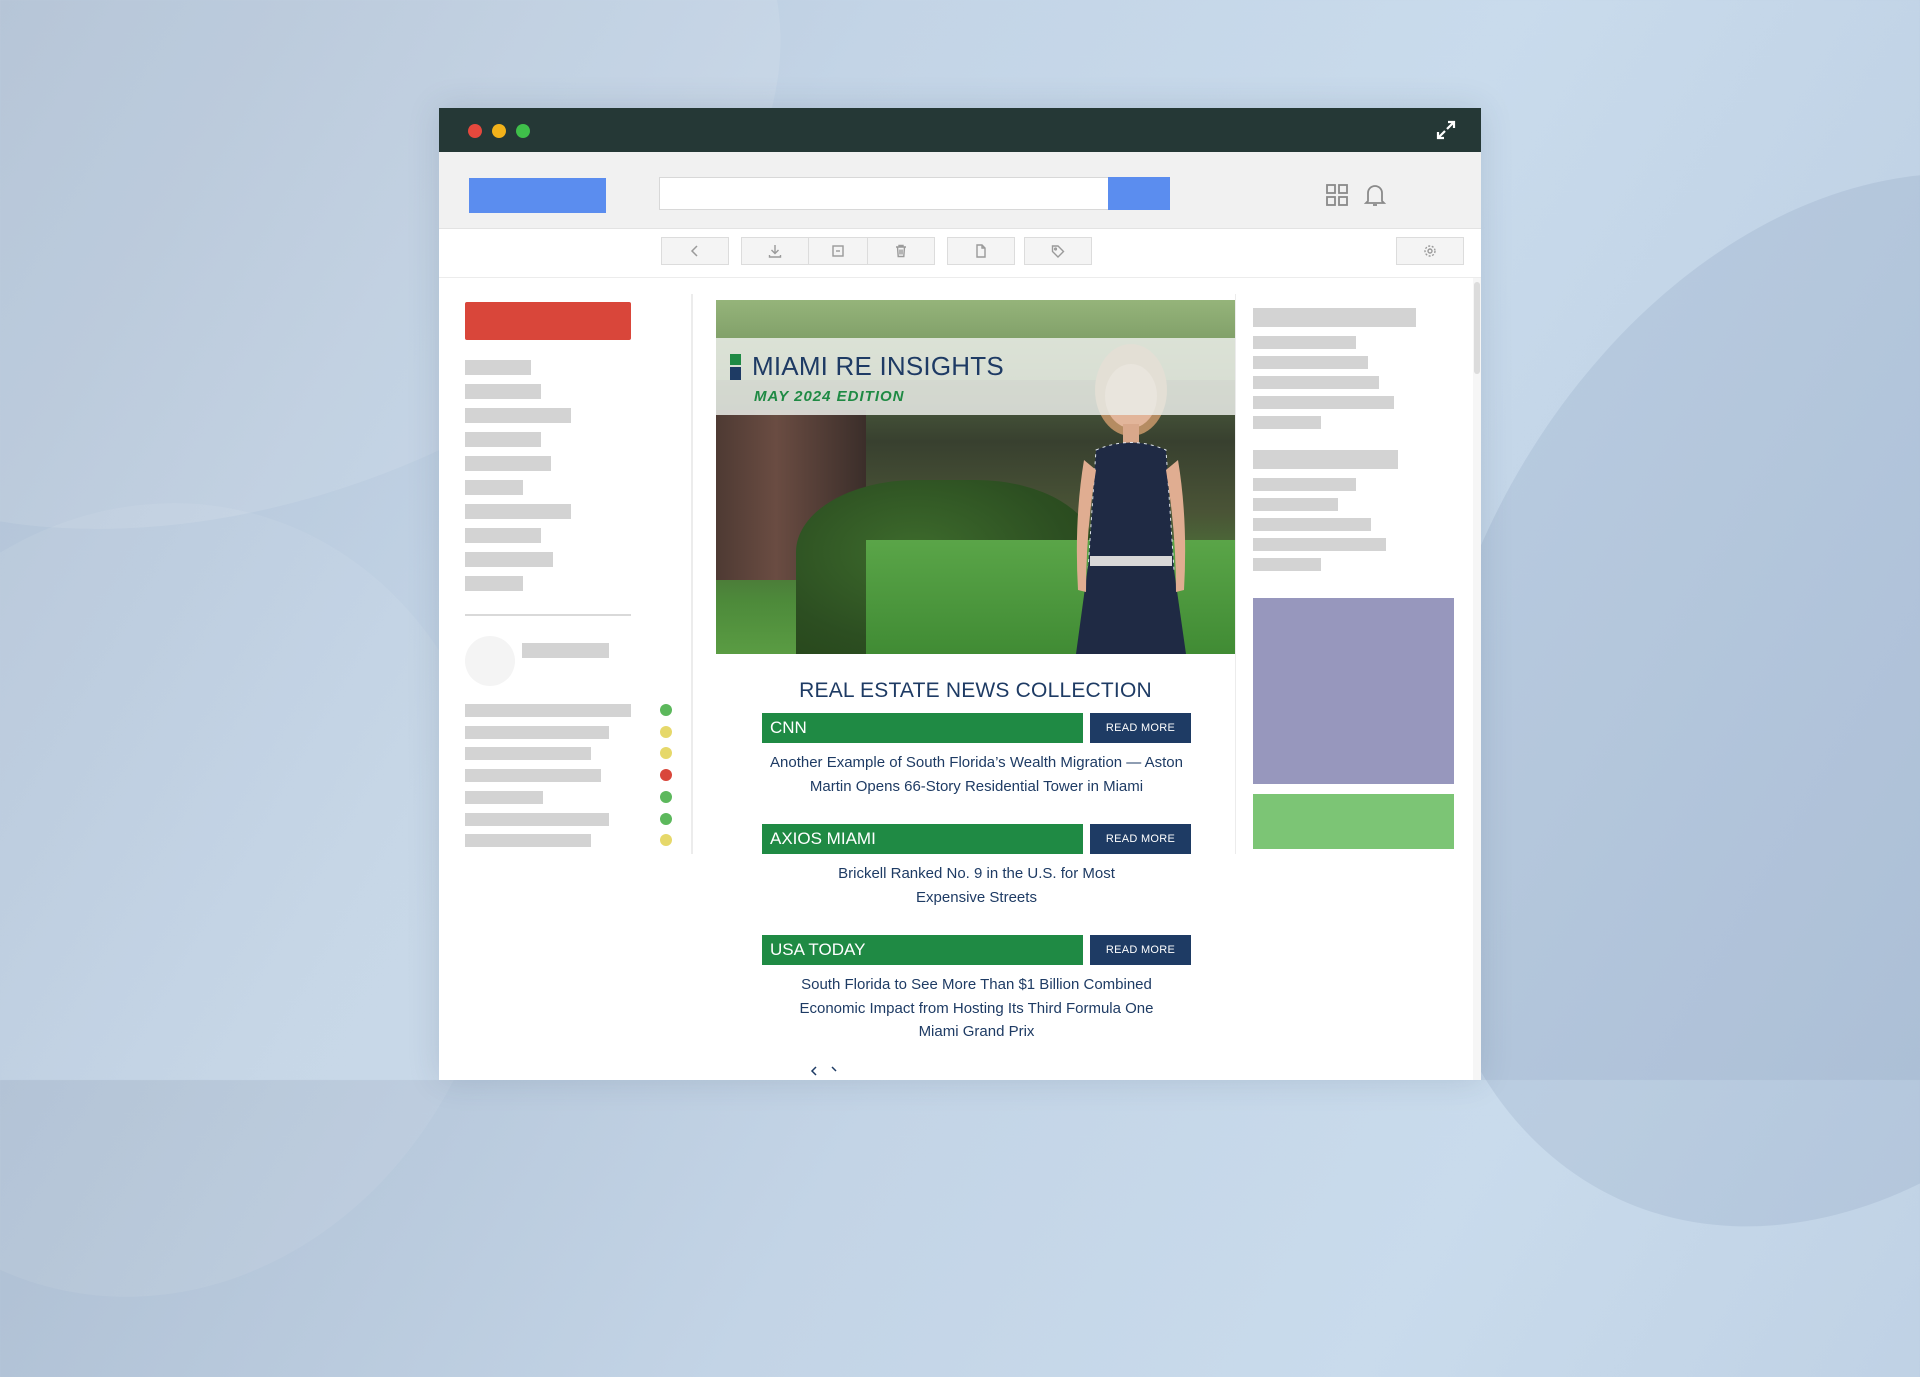 Image resolution: width=1920 pixels, height=1377 pixels. I want to click on news-source: USA TODAY, so click(922, 950).